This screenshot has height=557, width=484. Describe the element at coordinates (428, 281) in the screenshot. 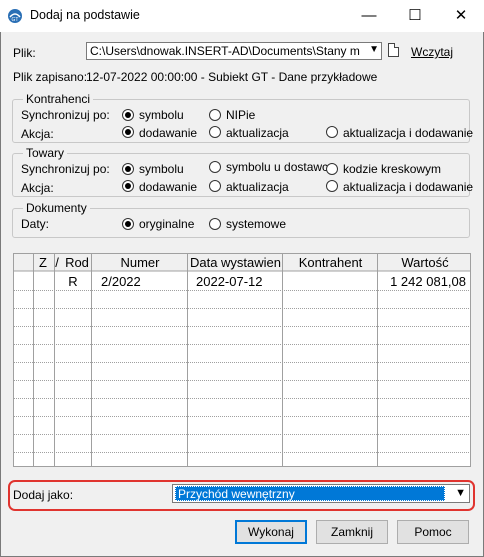

I see `cell-wartosc: 1 242 081,08` at that location.